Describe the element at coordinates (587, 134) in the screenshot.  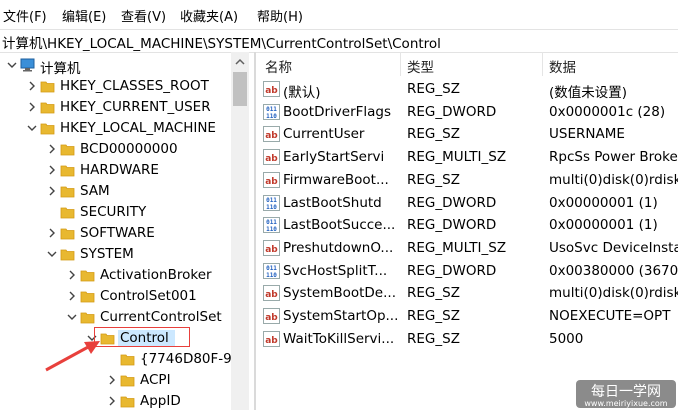
I see `value-data: USERNAME` at that location.